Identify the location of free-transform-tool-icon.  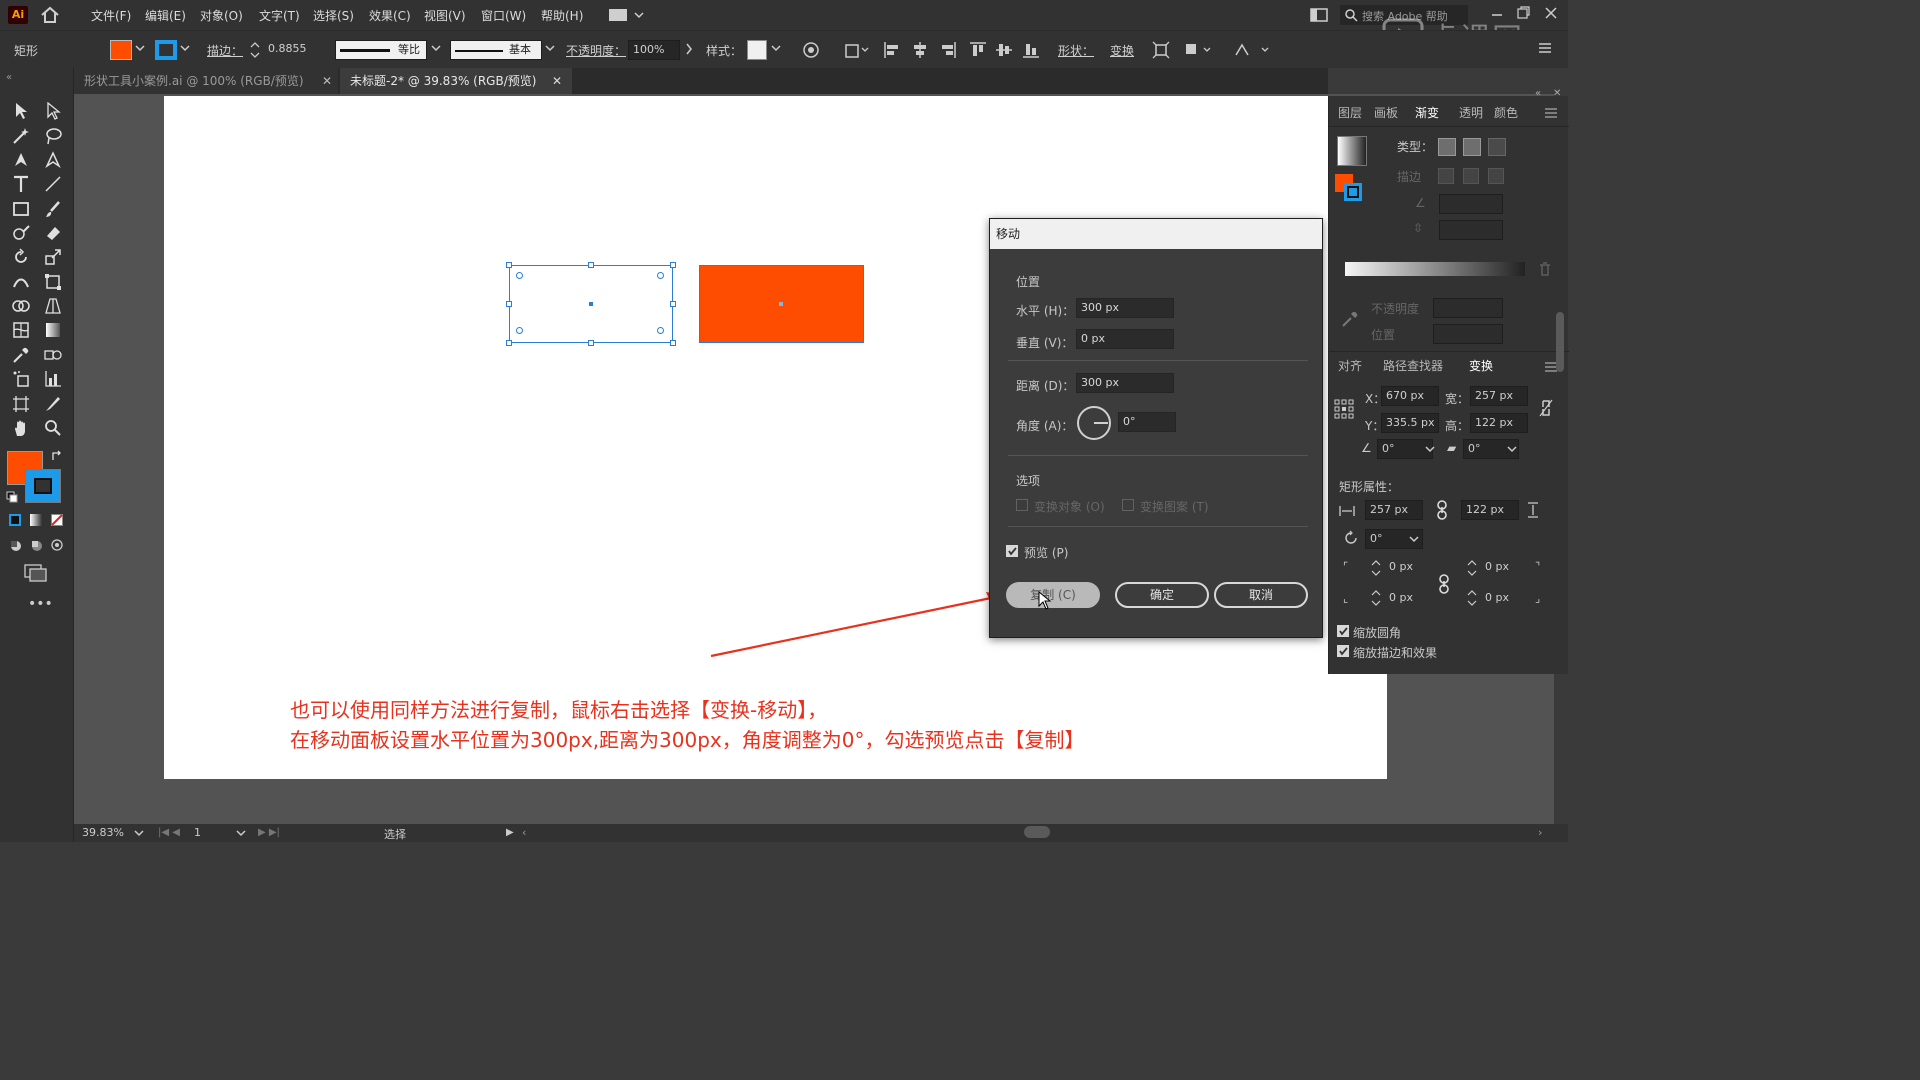
(53, 282).